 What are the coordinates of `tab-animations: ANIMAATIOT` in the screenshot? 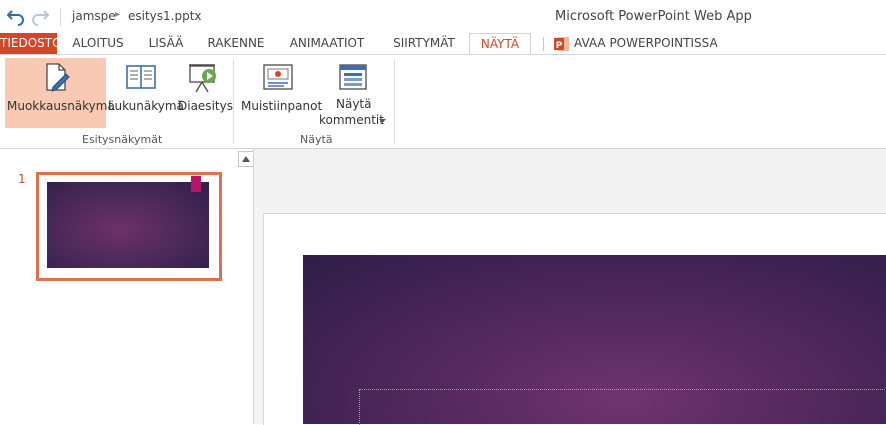 It's located at (327, 43).